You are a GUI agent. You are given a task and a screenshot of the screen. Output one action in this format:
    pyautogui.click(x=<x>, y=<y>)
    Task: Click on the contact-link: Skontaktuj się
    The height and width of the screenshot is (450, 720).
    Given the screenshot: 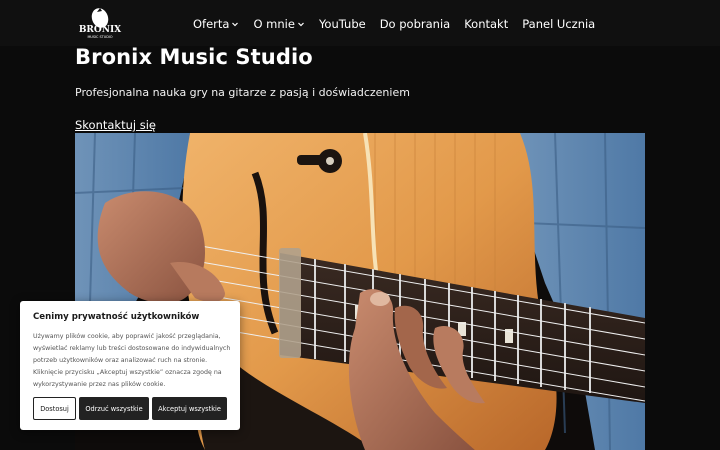 What is the action you would take?
    pyautogui.click(x=115, y=125)
    